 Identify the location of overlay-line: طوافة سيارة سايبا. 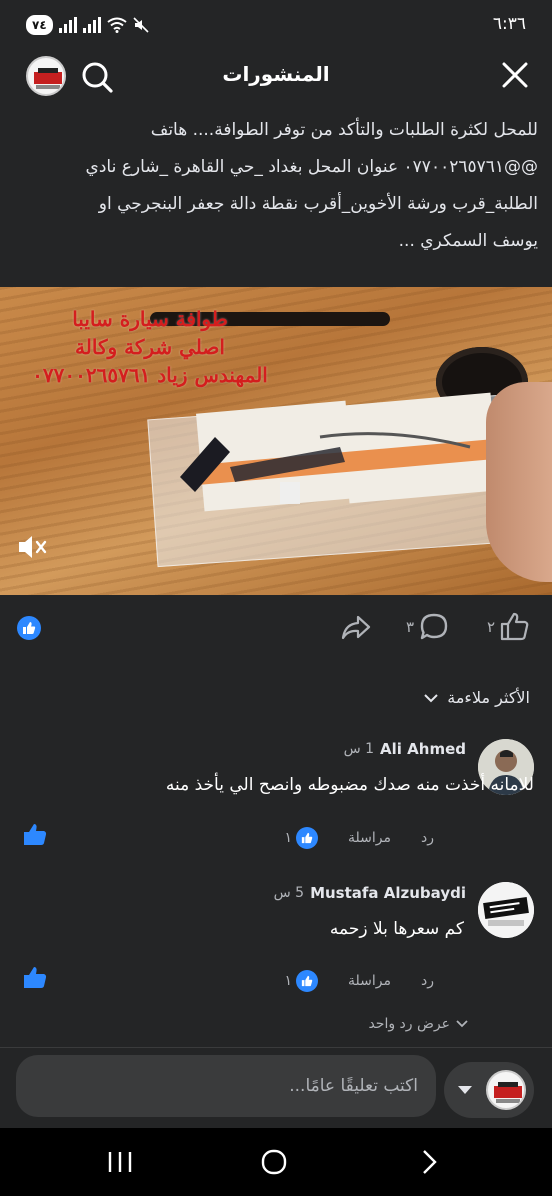
(150, 319).